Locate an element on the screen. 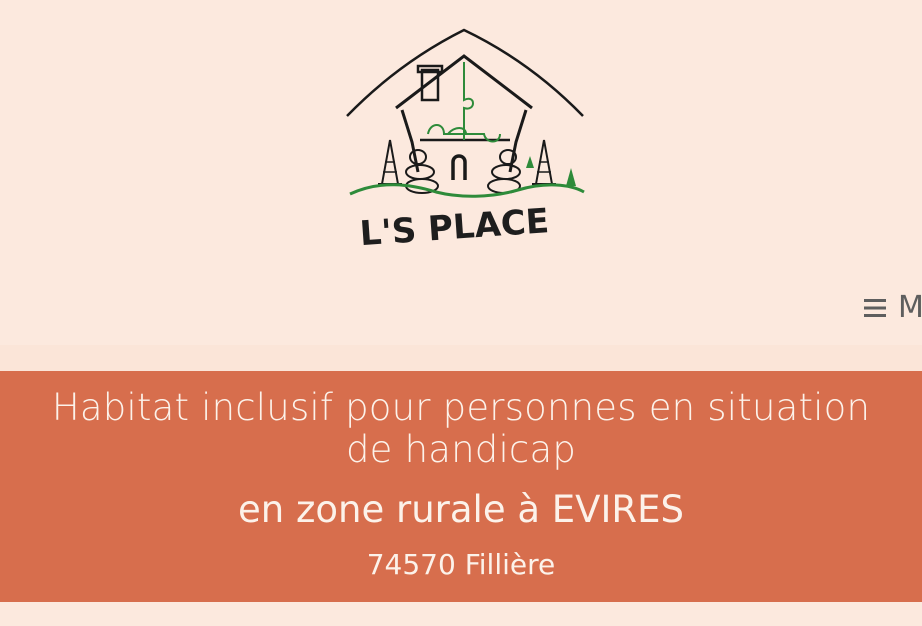 The height and width of the screenshot is (626, 922). header-divider is located at coordinates (461, 358).